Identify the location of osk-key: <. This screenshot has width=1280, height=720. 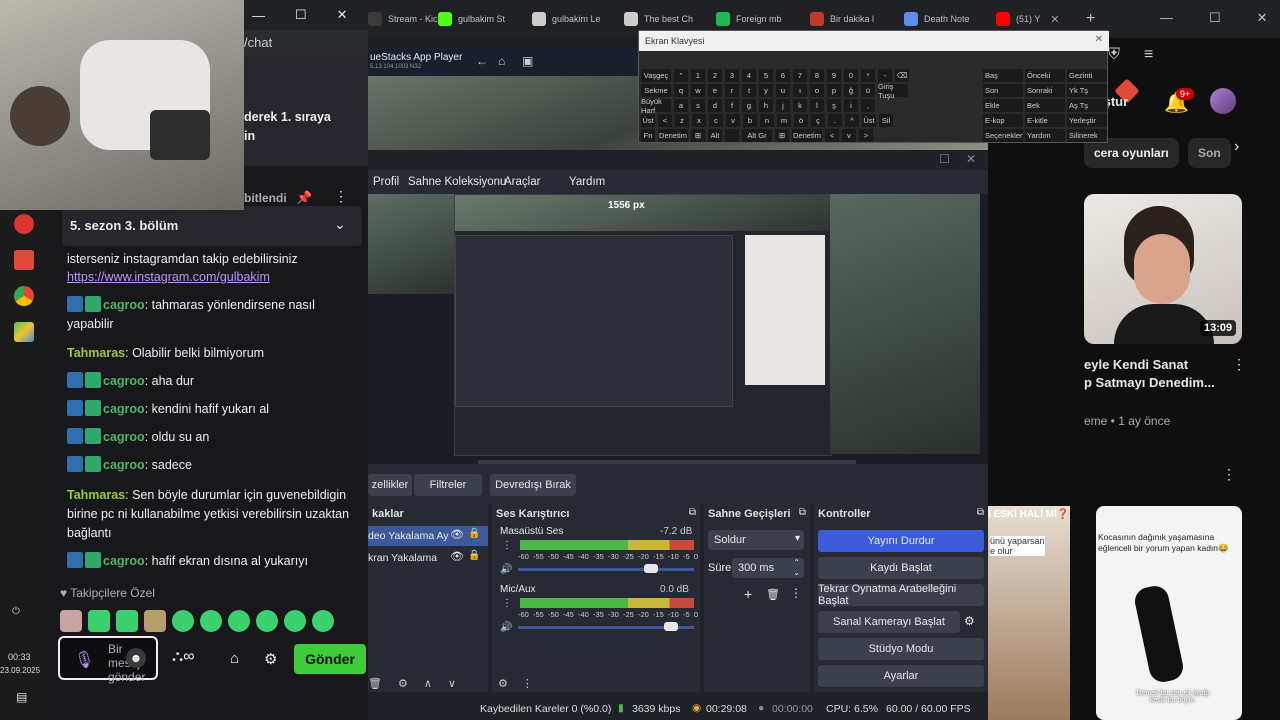
(665, 120).